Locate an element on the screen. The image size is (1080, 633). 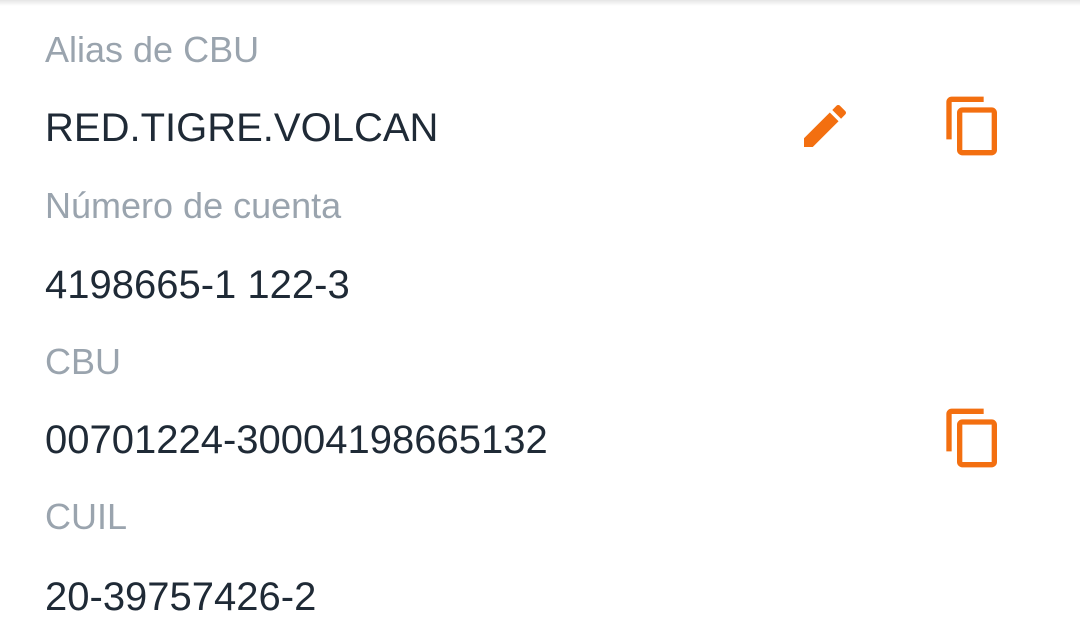
alias-label: Alias de CBU is located at coordinates (152, 49).